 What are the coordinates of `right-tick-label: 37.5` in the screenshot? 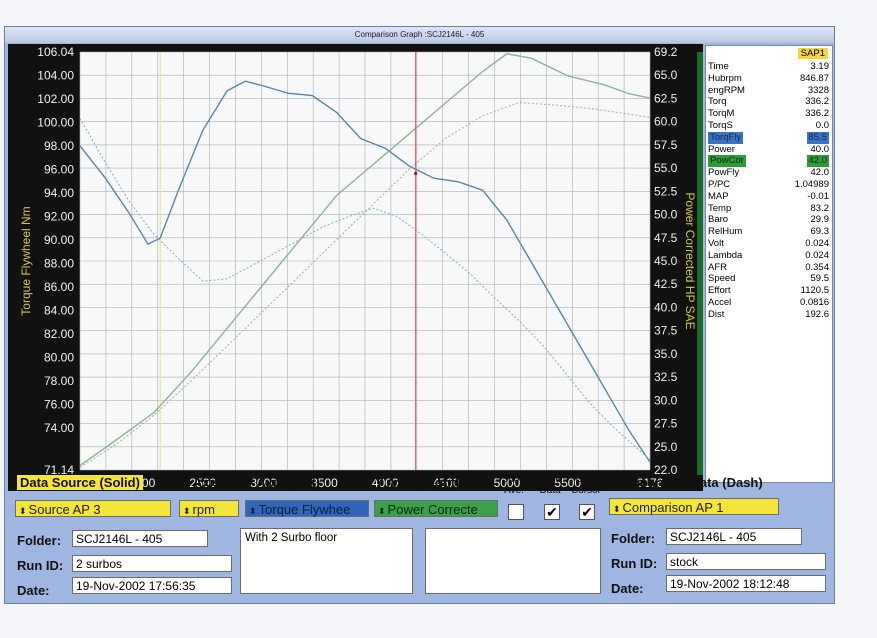 It's located at (666, 331).